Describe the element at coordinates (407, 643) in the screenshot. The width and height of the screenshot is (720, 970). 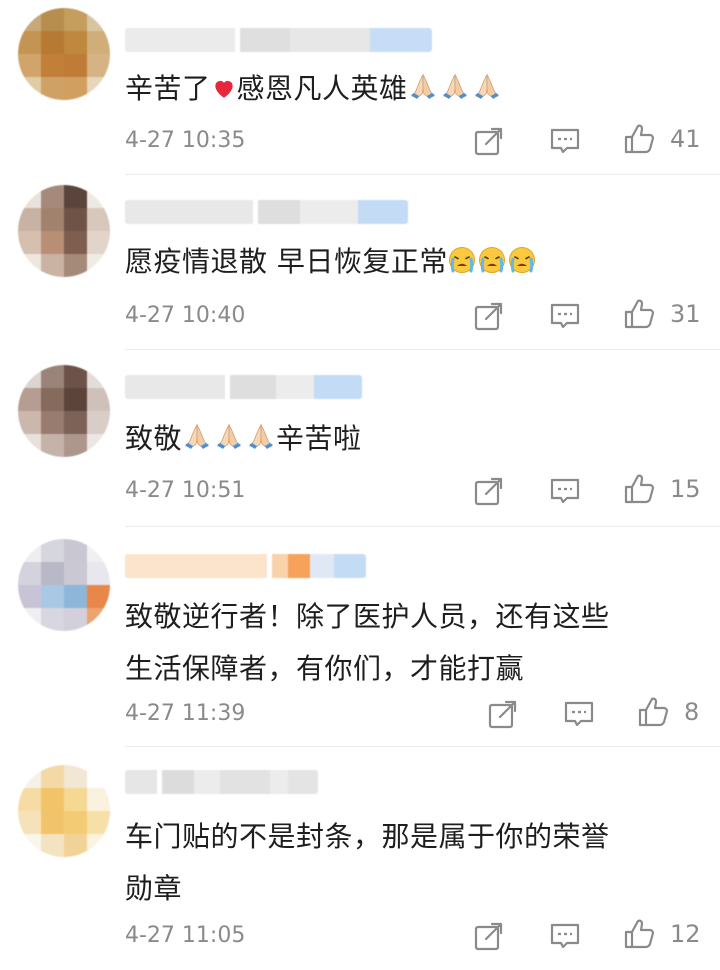
I see `comment-text: 致敬逆行者！除了医护人员，还有这些 生活保障者，有你们，才能打赢` at that location.